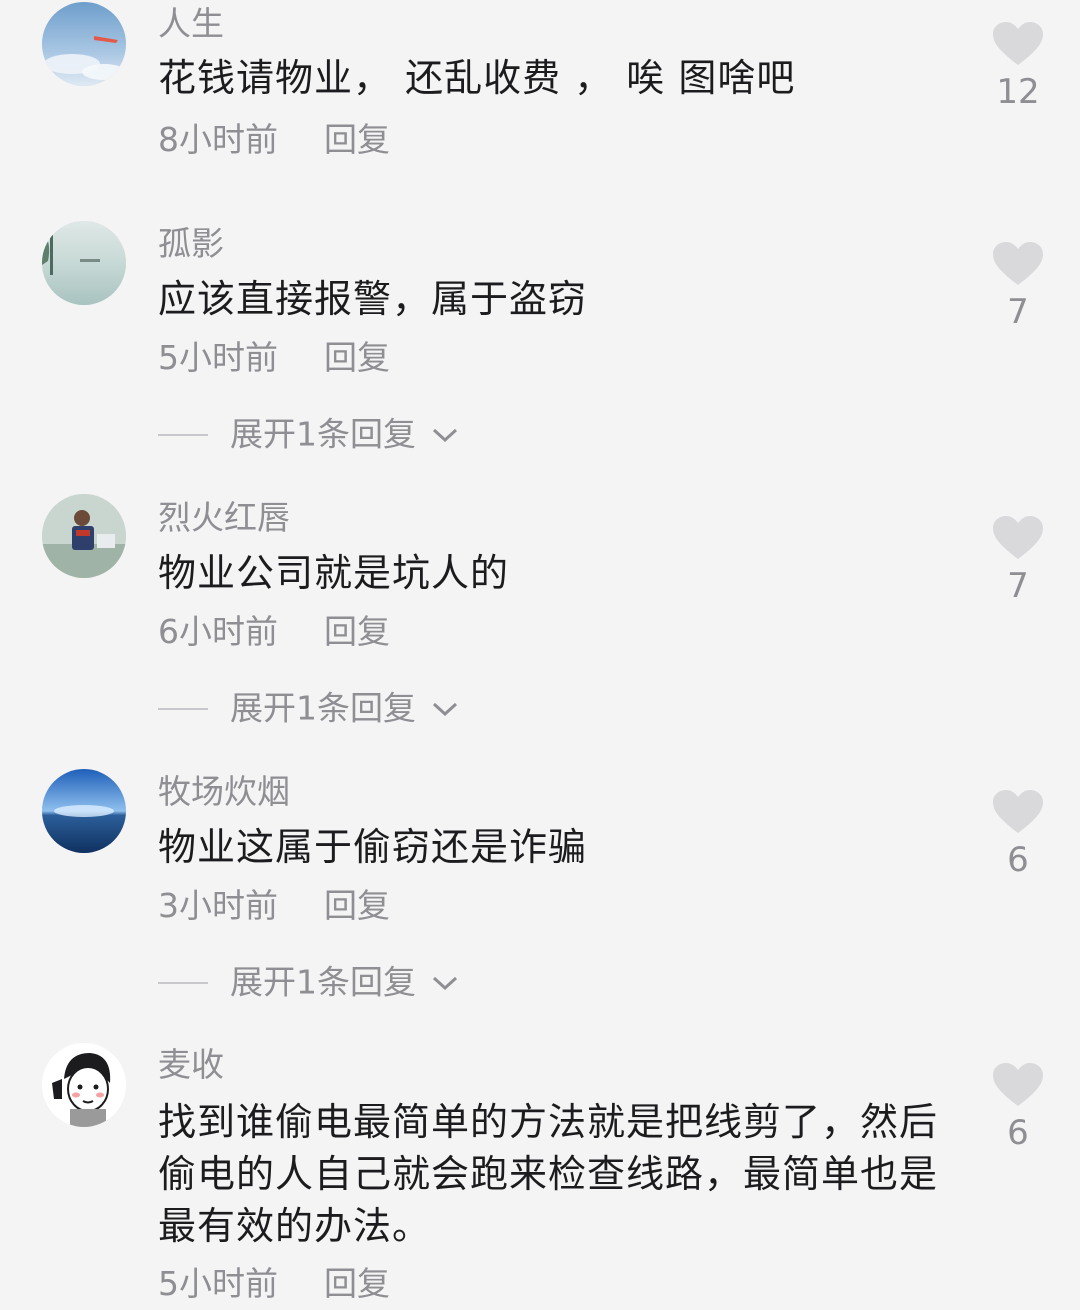  What do you see at coordinates (224, 792) in the screenshot?
I see `username: 牧场炊烟` at bounding box center [224, 792].